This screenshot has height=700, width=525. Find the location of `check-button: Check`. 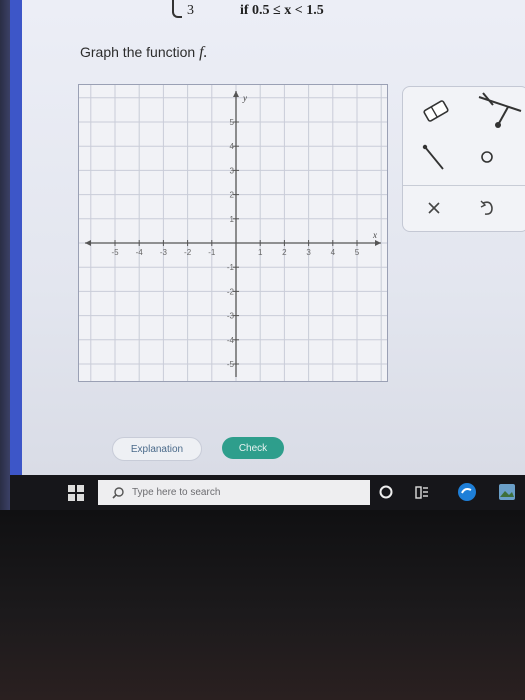

check-button: Check is located at coordinates (253, 448).